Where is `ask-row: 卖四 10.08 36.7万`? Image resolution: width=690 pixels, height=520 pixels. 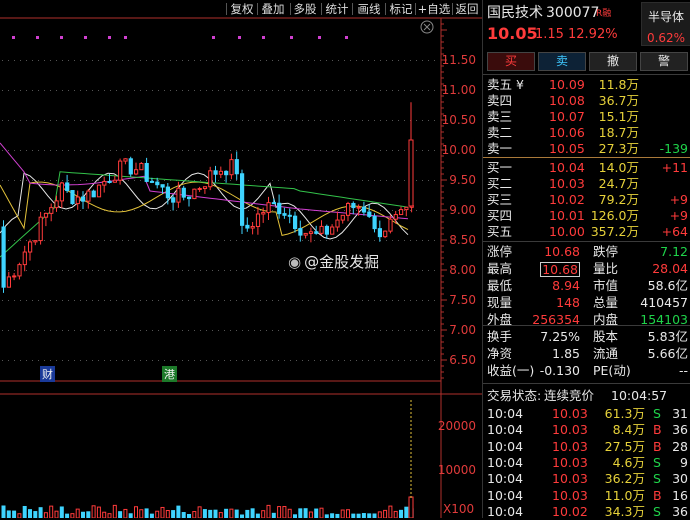 ask-row: 卖四 10.08 36.7万 is located at coordinates (586, 101).